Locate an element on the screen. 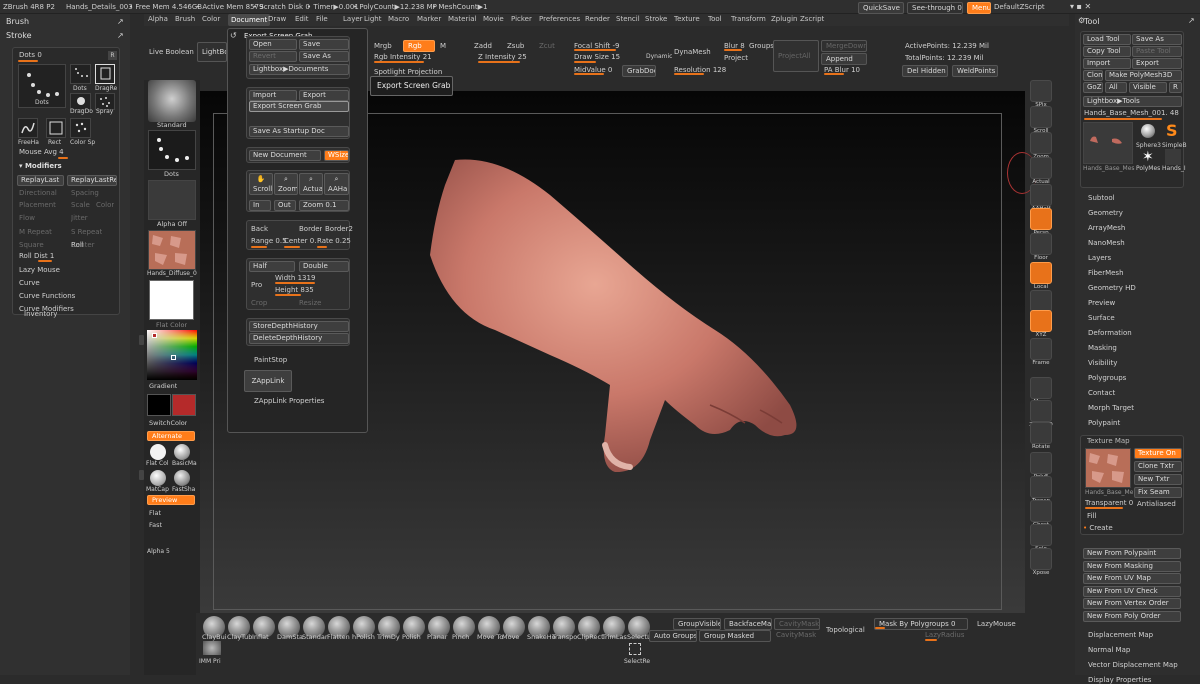  section-arraymesh: ArrayMesh is located at coordinates (1106, 228).